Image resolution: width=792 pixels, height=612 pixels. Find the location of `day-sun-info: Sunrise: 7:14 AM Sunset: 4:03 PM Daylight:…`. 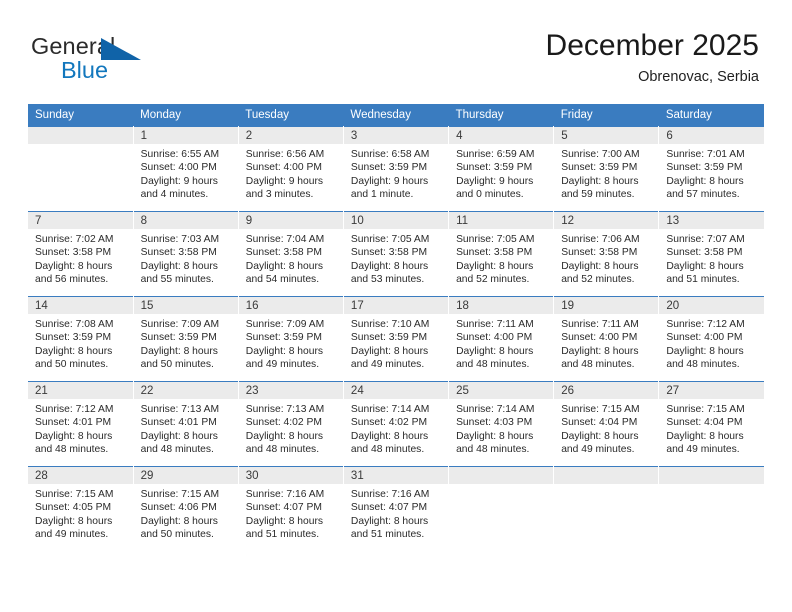

day-sun-info: Sunrise: 7:14 AM Sunset: 4:03 PM Daylight:… is located at coordinates (501, 427).